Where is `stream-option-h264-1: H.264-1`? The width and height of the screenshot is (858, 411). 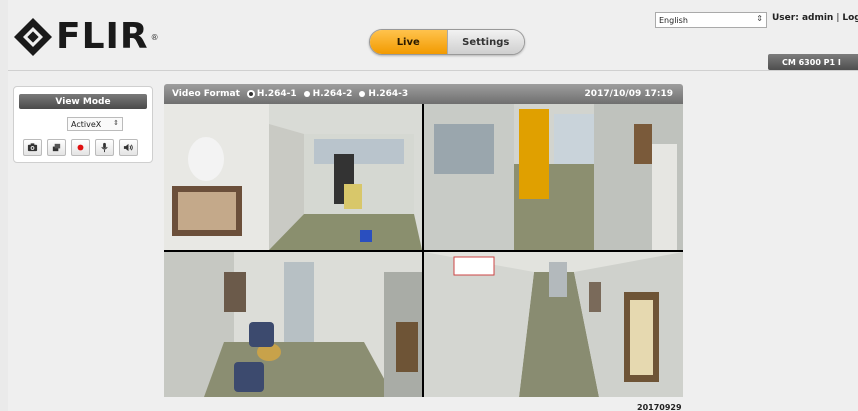
stream-option-h264-1: H.264-1 is located at coordinates (272, 94).